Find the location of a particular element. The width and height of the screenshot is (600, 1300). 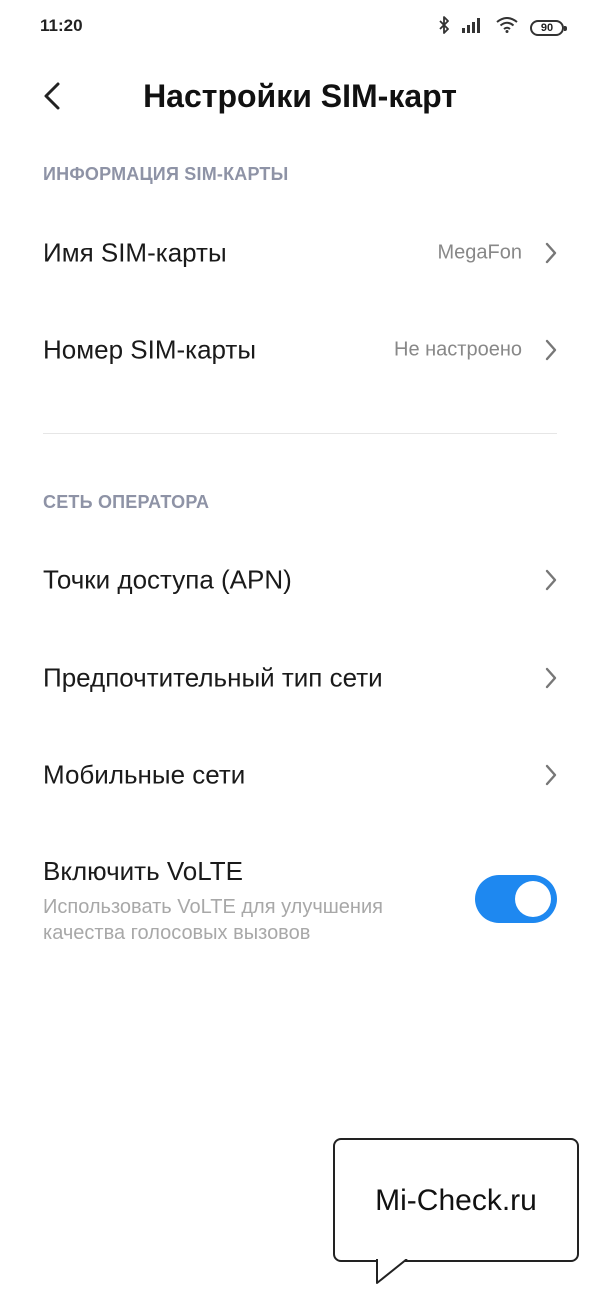

header: Настройки SIM-карт is located at coordinates (300, 96).